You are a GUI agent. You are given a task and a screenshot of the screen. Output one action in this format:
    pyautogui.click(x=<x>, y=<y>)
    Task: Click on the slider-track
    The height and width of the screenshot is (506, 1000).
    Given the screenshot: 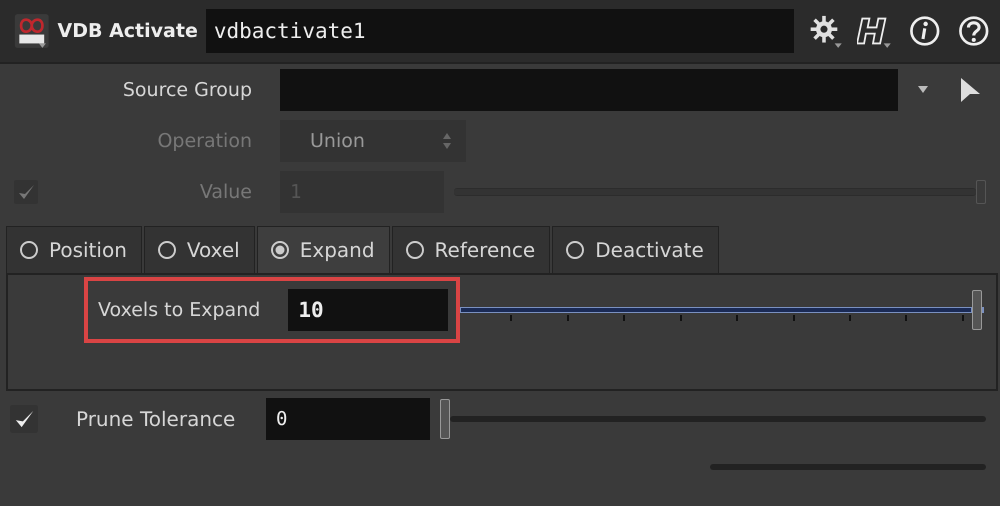 What is the action you would take?
    pyautogui.click(x=848, y=467)
    